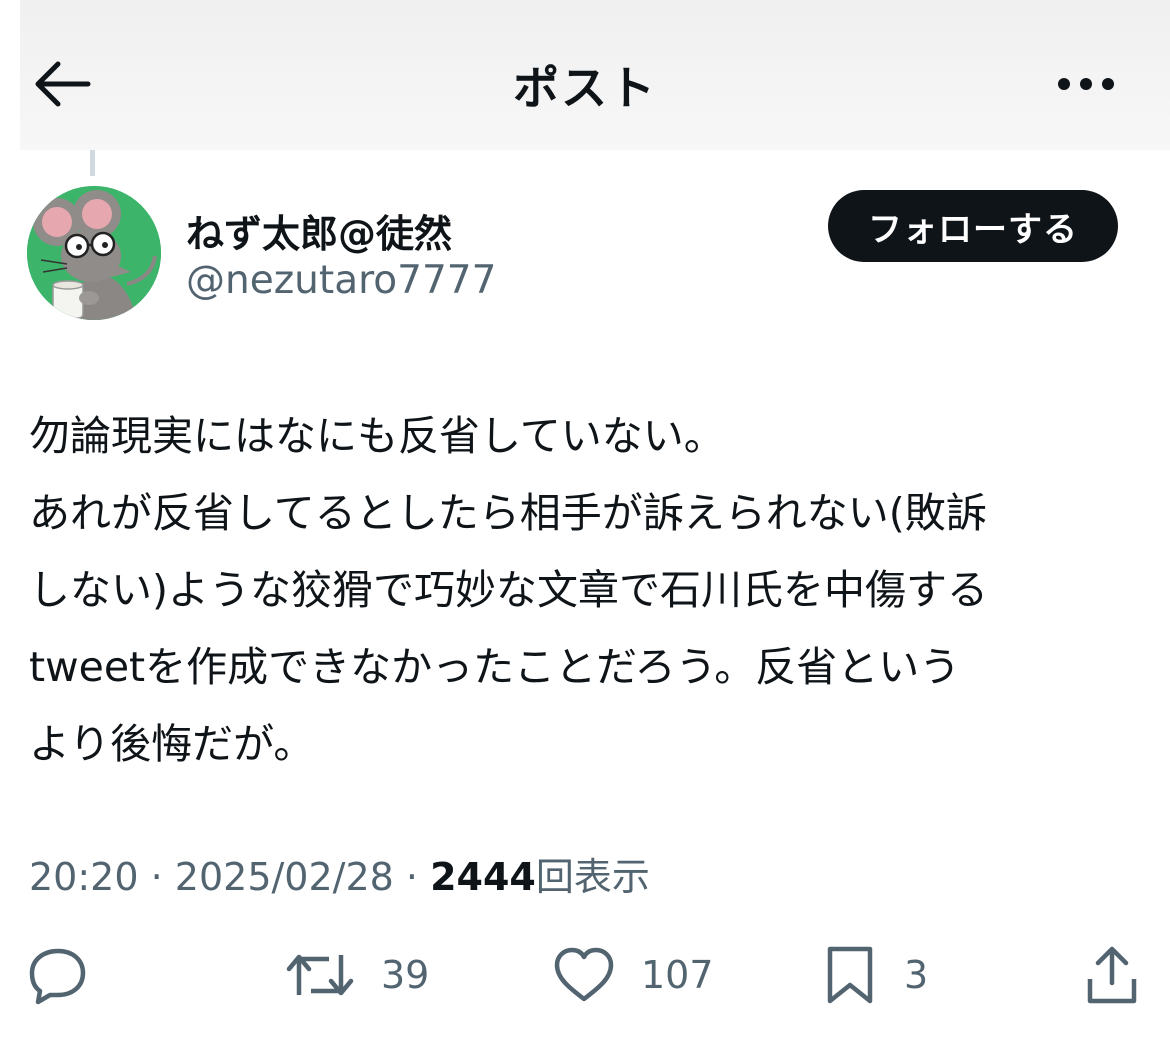 The height and width of the screenshot is (1039, 1170). I want to click on more-horizontal-icon, so click(1086, 84).